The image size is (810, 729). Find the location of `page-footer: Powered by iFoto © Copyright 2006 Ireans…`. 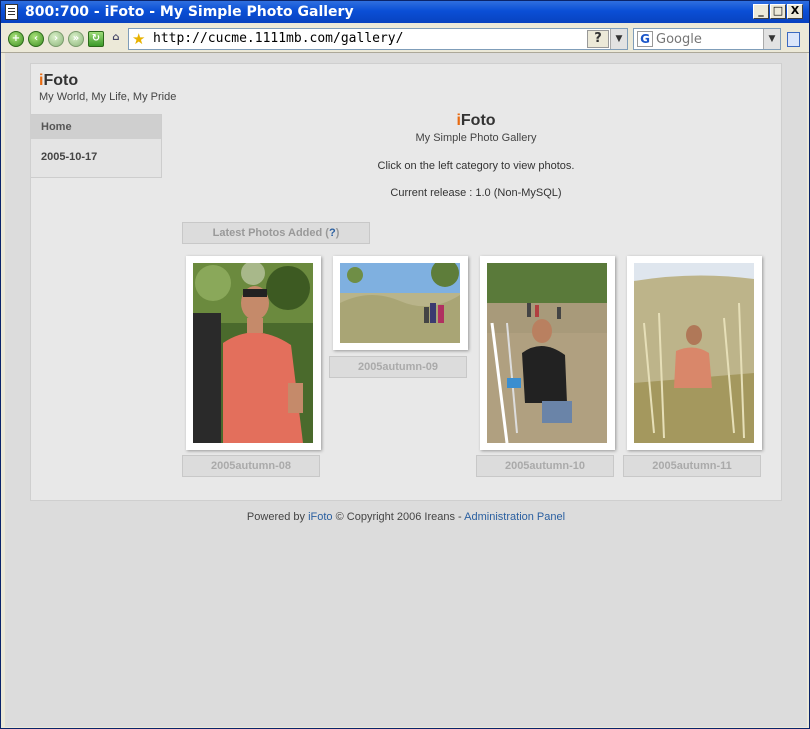

page-footer: Powered by iFoto © Copyright 2006 Ireans… is located at coordinates (406, 517).